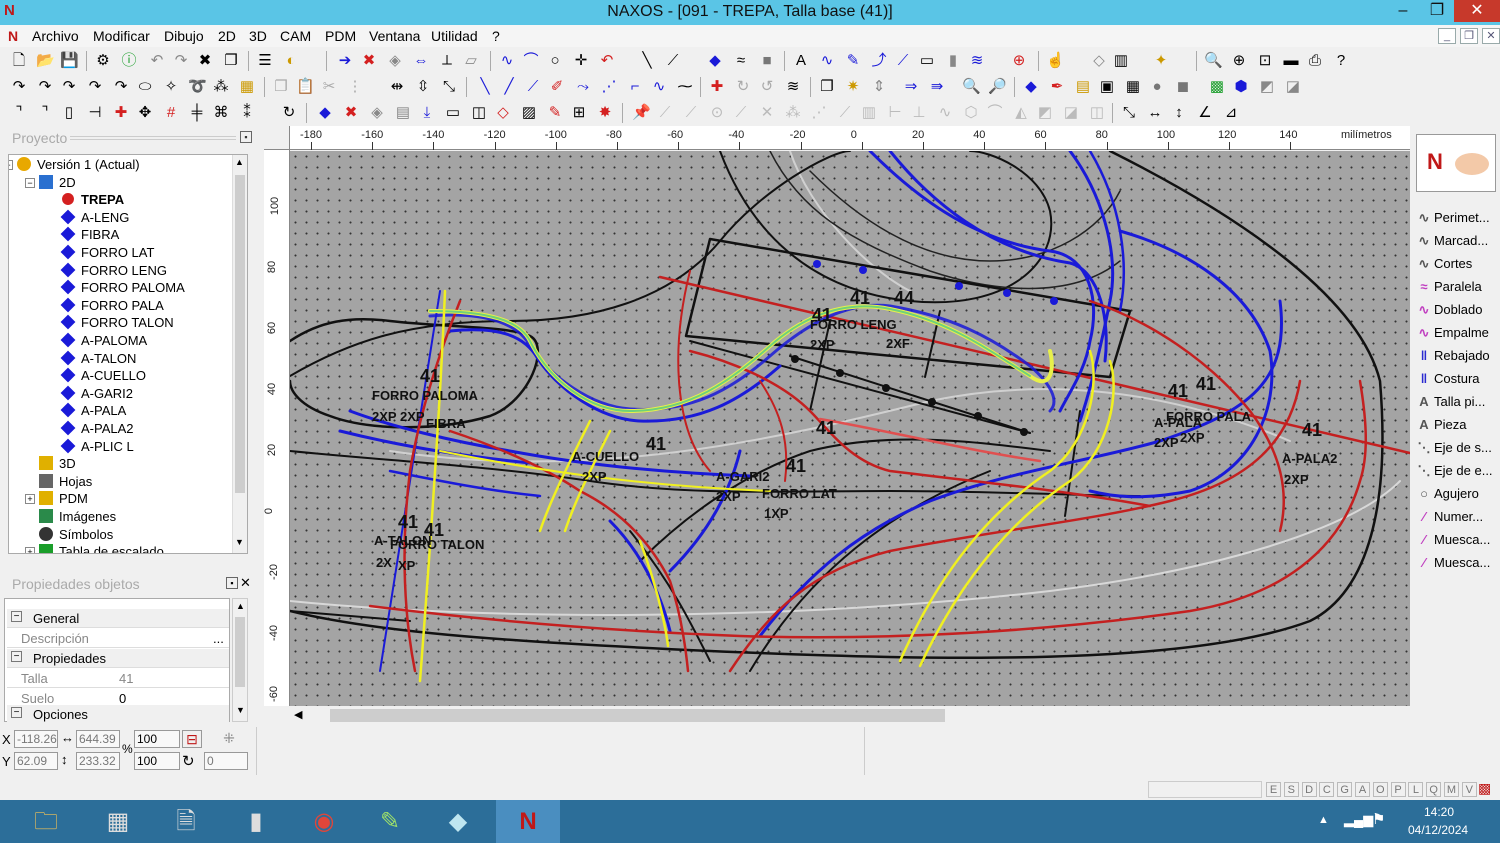  Describe the element at coordinates (157, 761) in the screenshot. I see `scale-y-input: 100` at that location.